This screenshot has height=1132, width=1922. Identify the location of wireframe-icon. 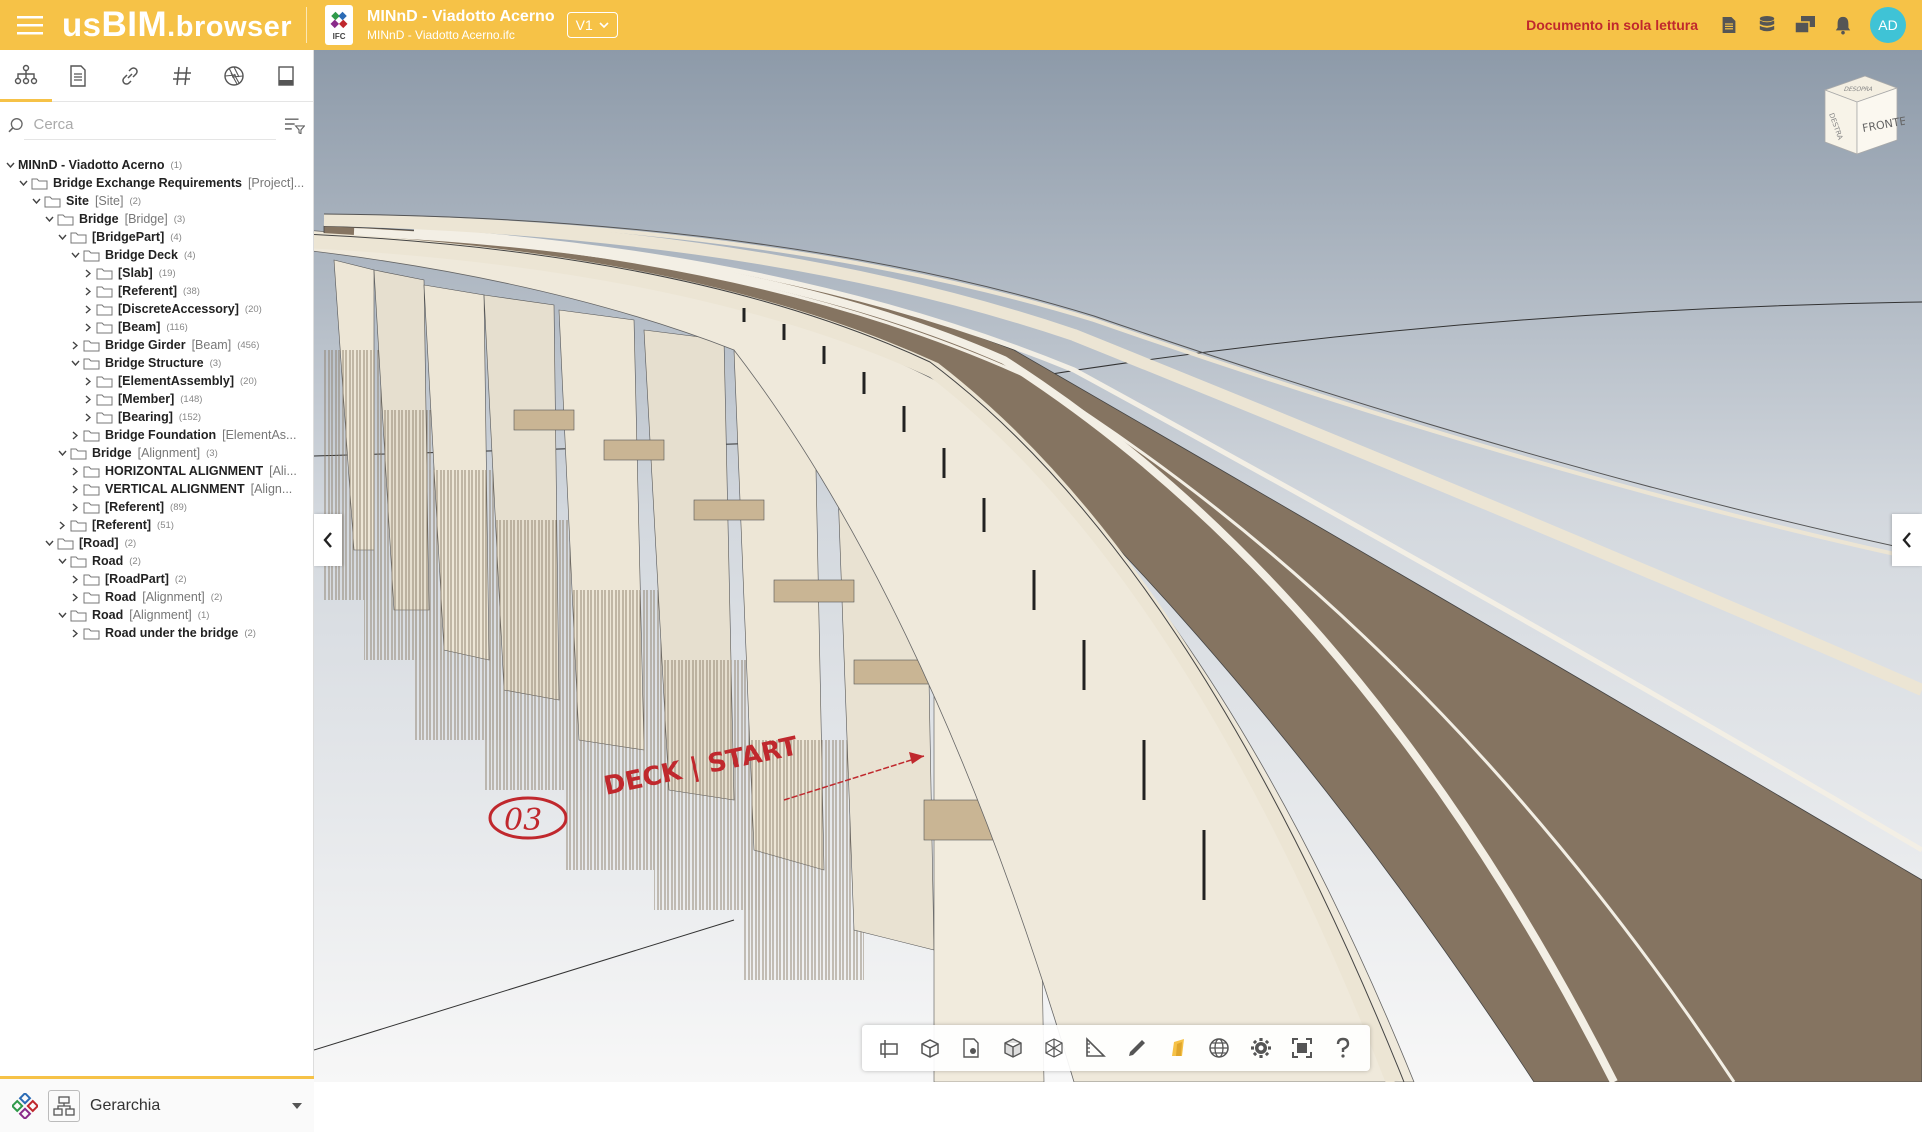
(1054, 1048).